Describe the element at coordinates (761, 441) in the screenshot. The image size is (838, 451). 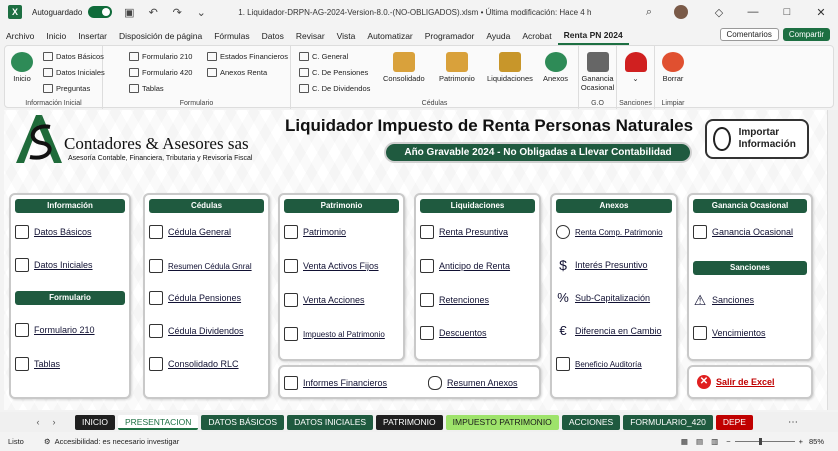
I see `zoom-thumb` at that location.